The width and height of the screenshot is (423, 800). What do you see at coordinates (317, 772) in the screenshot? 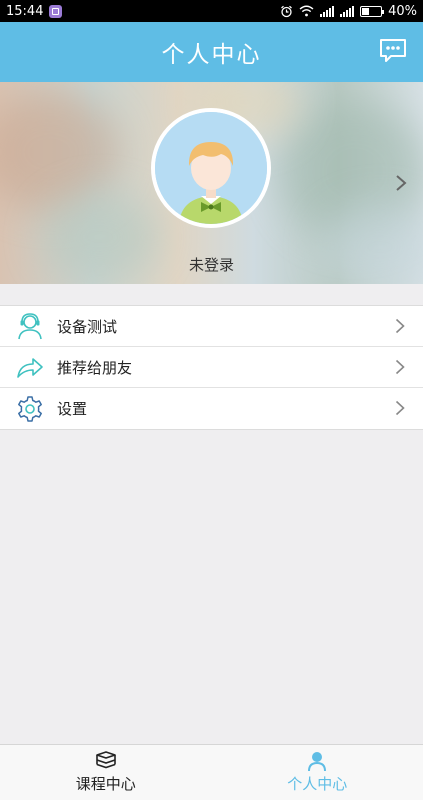
I see `tab-personal-center: 个人中心` at bounding box center [317, 772].